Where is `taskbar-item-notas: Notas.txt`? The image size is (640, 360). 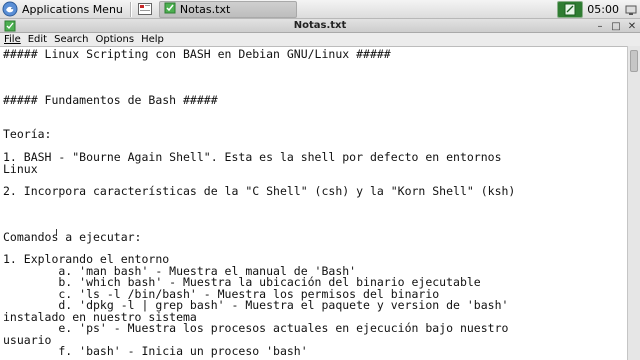
taskbar-item-notas: Notas.txt is located at coordinates (227, 9).